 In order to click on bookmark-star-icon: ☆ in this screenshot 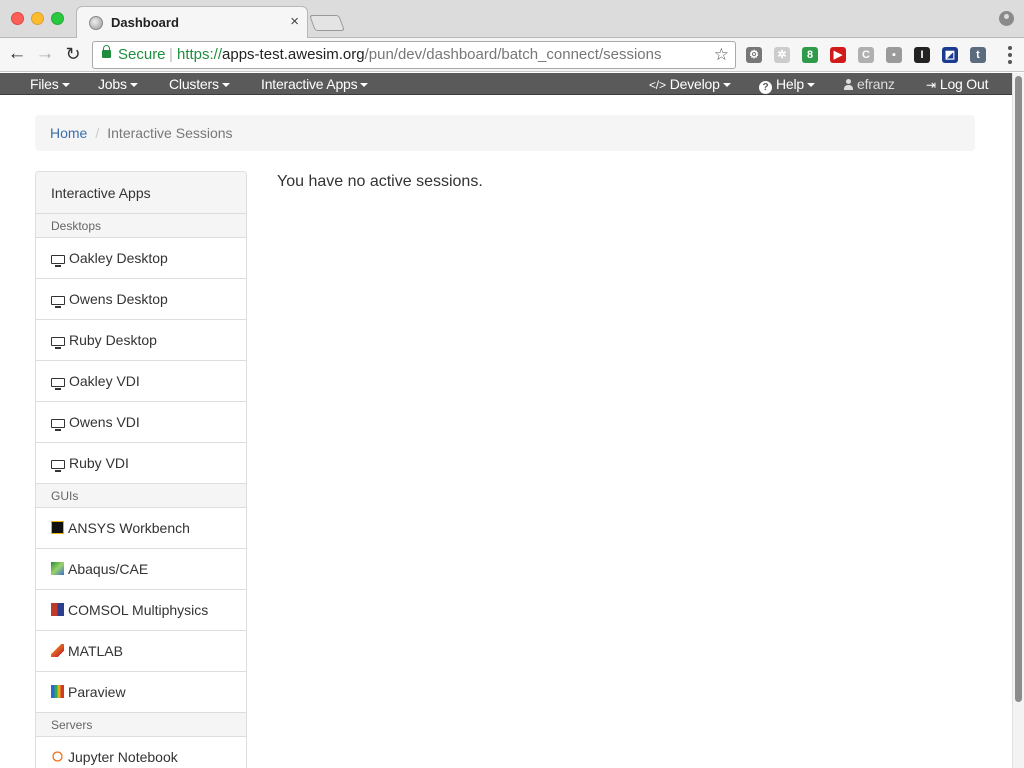, I will do `click(721, 55)`.